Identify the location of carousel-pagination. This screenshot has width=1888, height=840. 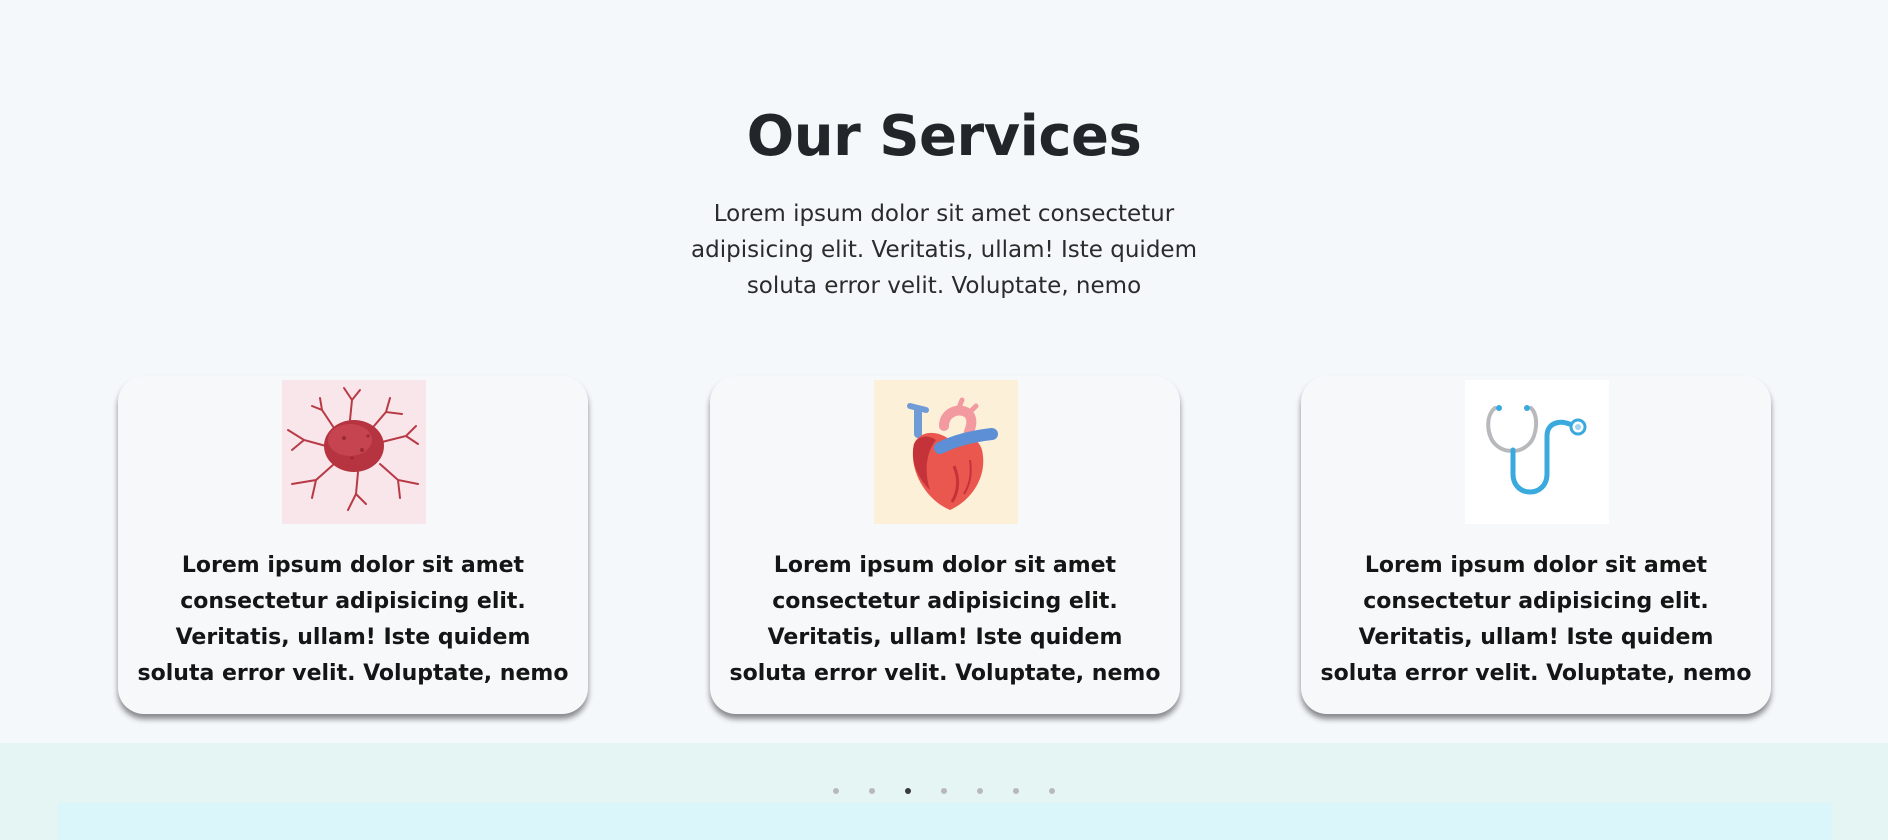
(944, 791).